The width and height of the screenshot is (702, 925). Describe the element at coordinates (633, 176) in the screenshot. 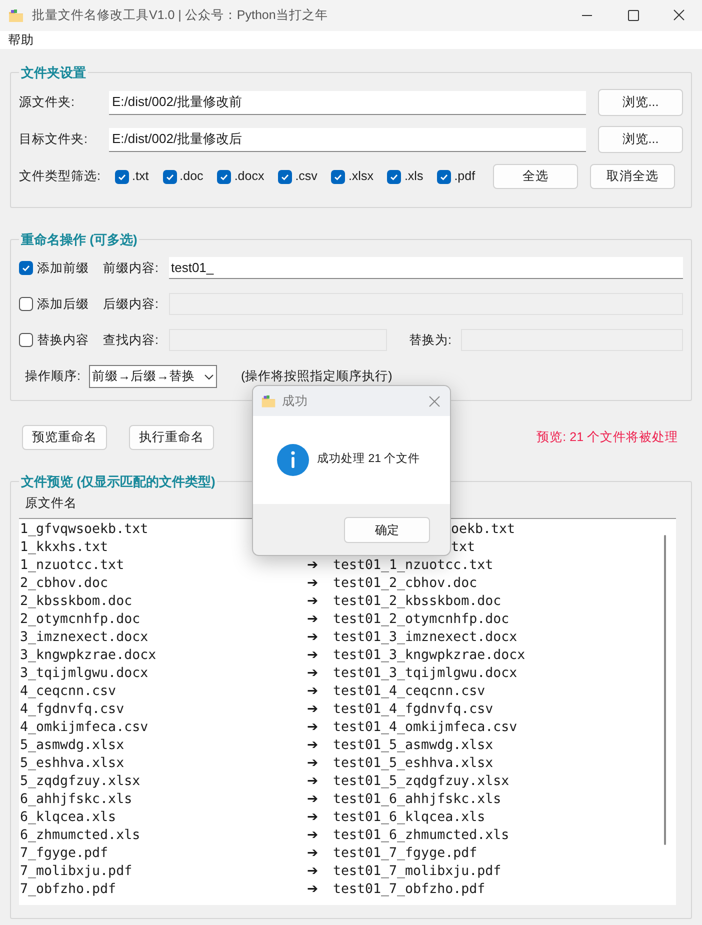

I see `button: 取消全选` at that location.